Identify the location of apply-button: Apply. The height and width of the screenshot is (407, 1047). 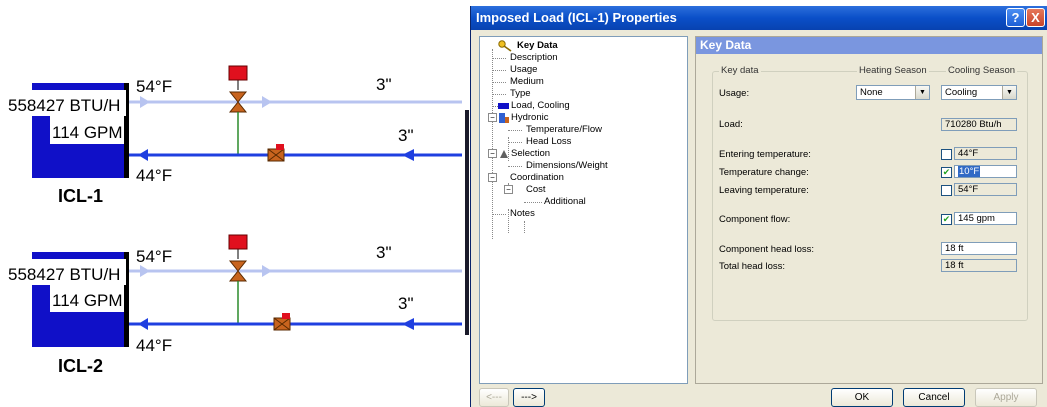
(1006, 397).